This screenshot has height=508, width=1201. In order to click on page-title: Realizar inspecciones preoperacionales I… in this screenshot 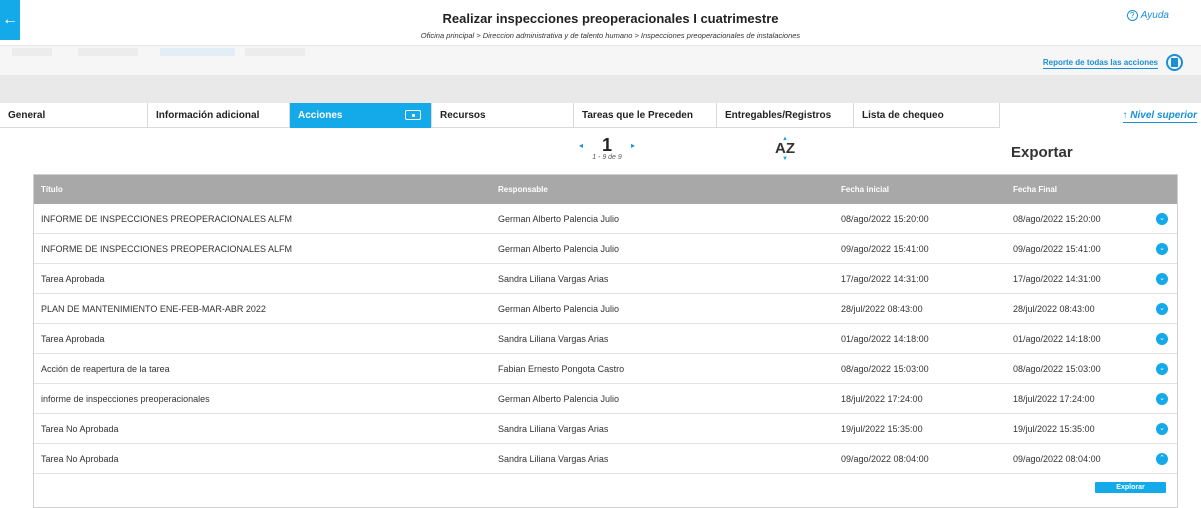, I will do `click(610, 18)`.